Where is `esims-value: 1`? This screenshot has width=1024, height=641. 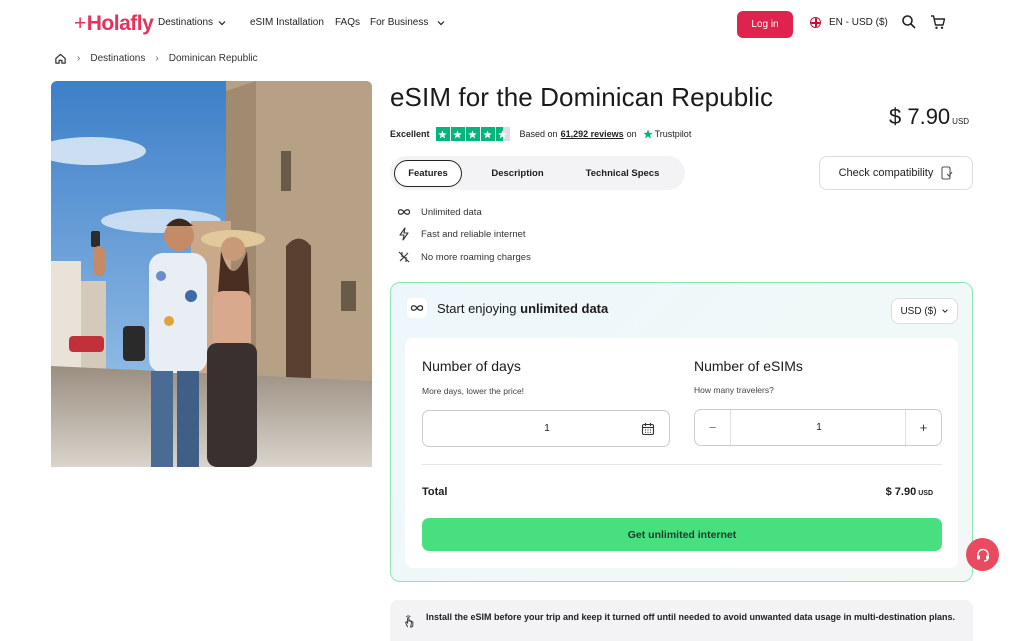
esims-value: 1 is located at coordinates (819, 427).